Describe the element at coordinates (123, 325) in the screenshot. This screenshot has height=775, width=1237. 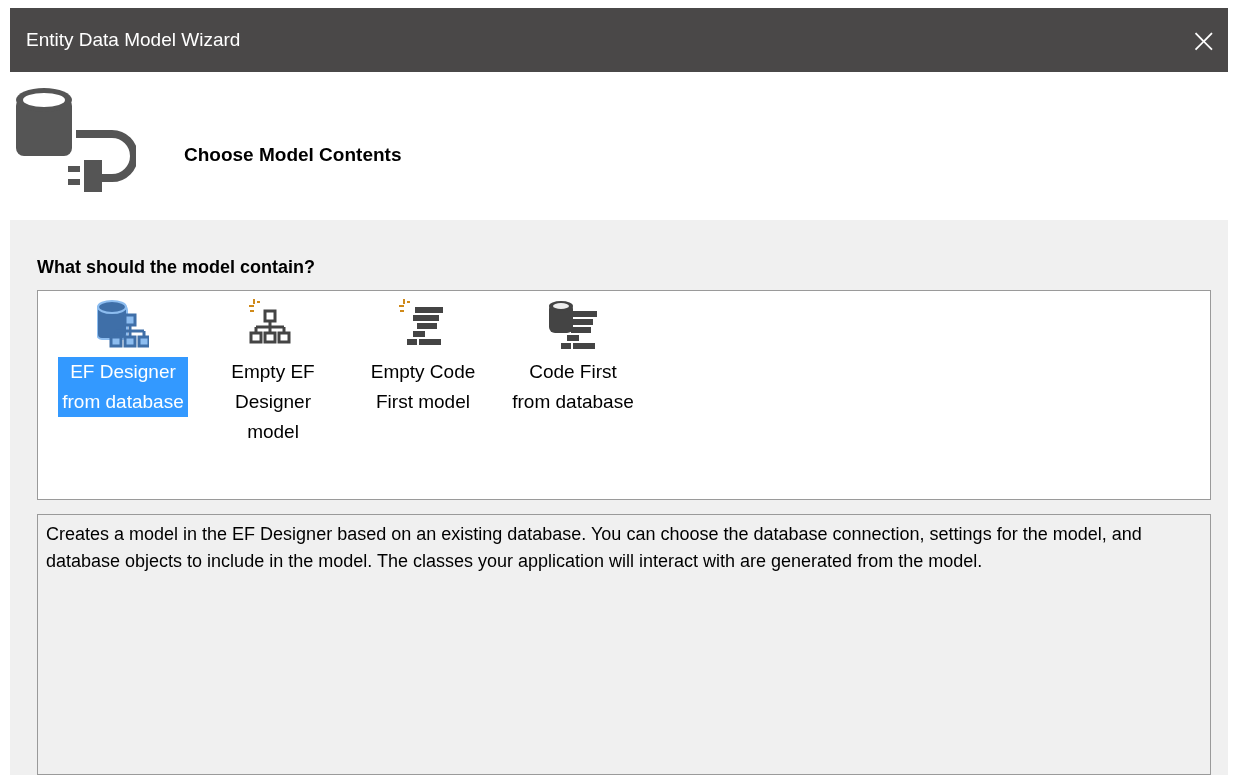
I see `database-diagram-icon` at that location.